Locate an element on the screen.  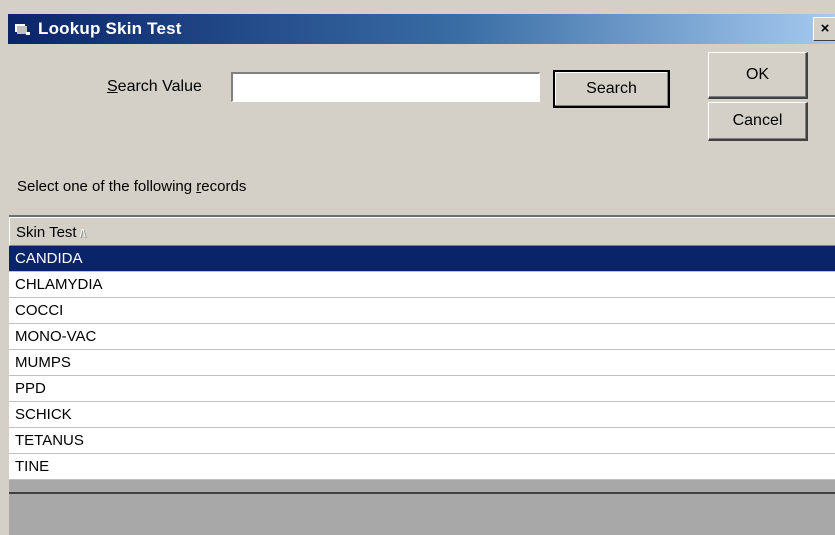
list-item: COCCI is located at coordinates (422, 311).